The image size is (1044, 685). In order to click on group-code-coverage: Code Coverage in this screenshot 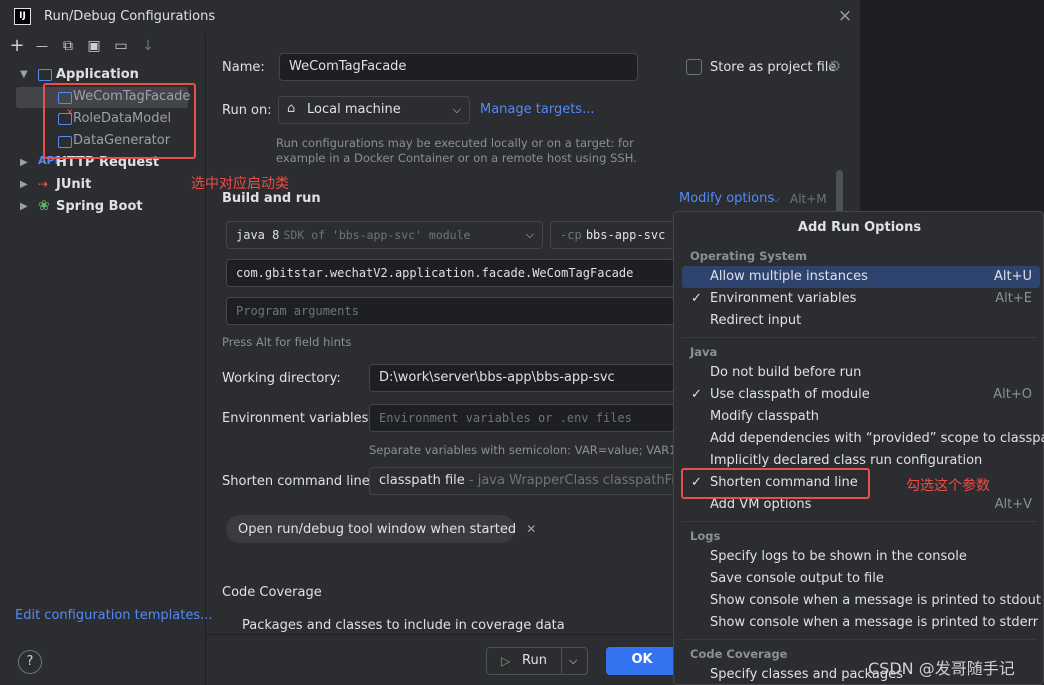, I will do `click(739, 654)`.